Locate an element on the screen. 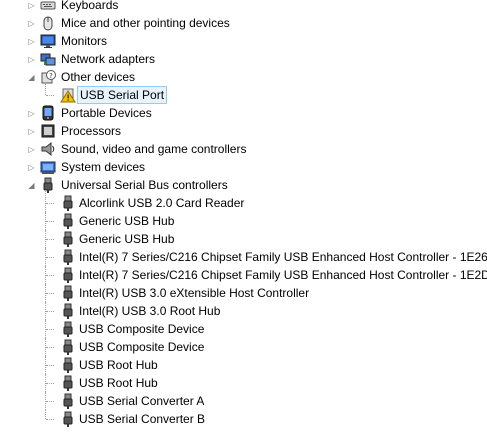 The width and height of the screenshot is (487, 432). tree-node-label: Network adapters is located at coordinates (108, 59).